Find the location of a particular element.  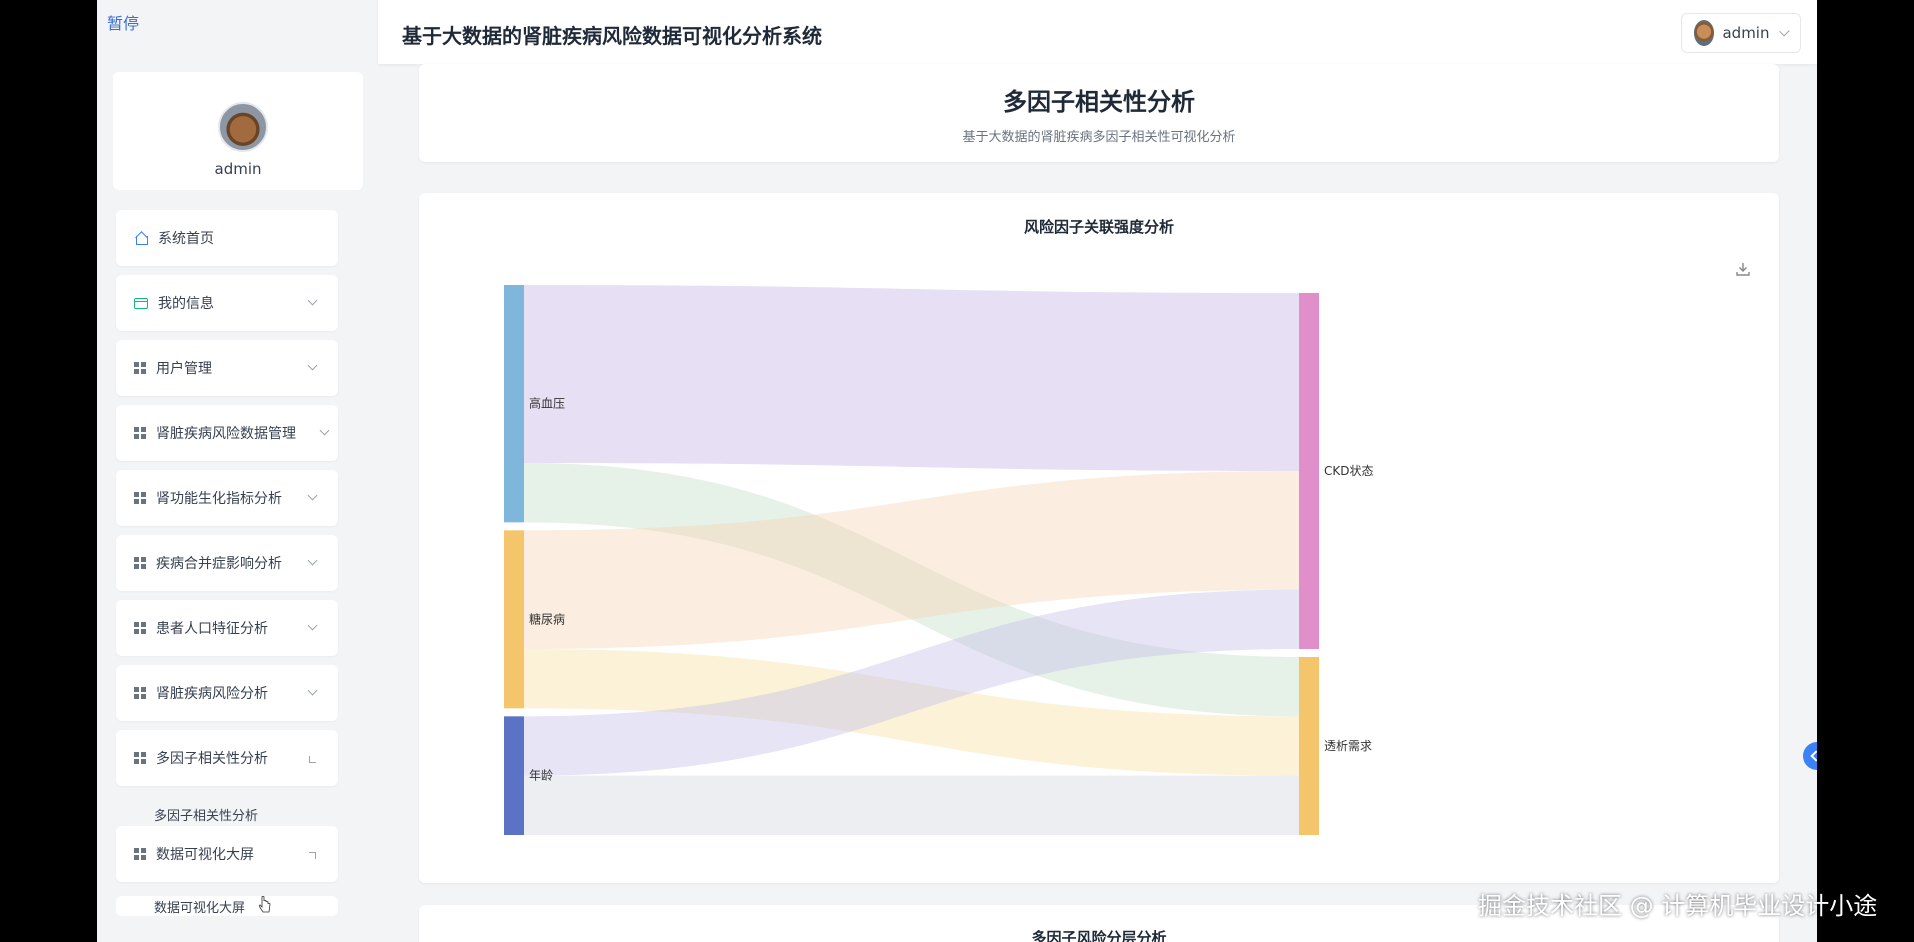

sidebar-item-risk-analysis: 肾脏疾病风险分析 is located at coordinates (227, 693).